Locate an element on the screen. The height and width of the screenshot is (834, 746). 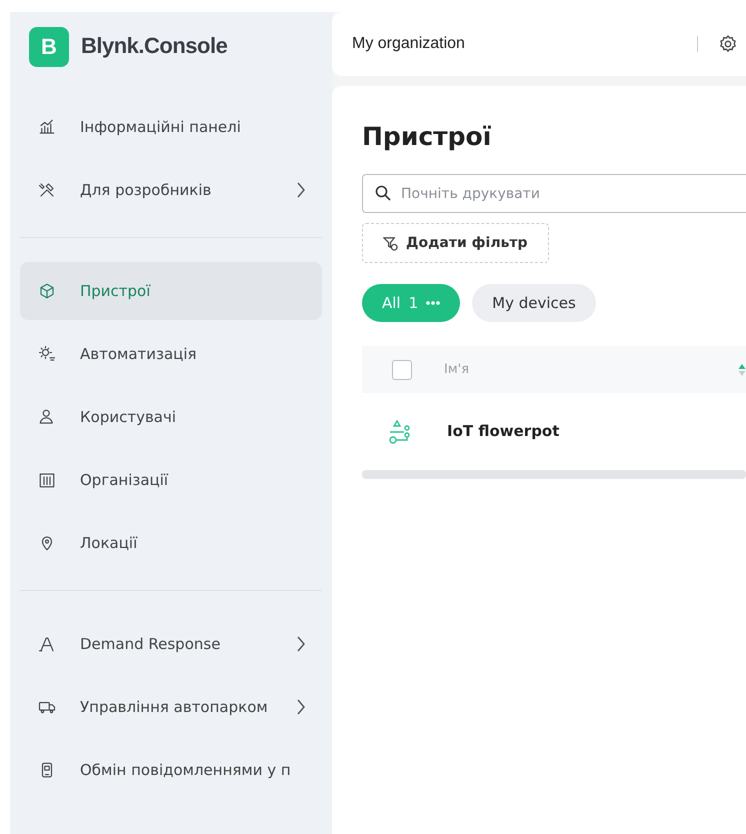
sidebar-item: Організації is located at coordinates (171, 480).